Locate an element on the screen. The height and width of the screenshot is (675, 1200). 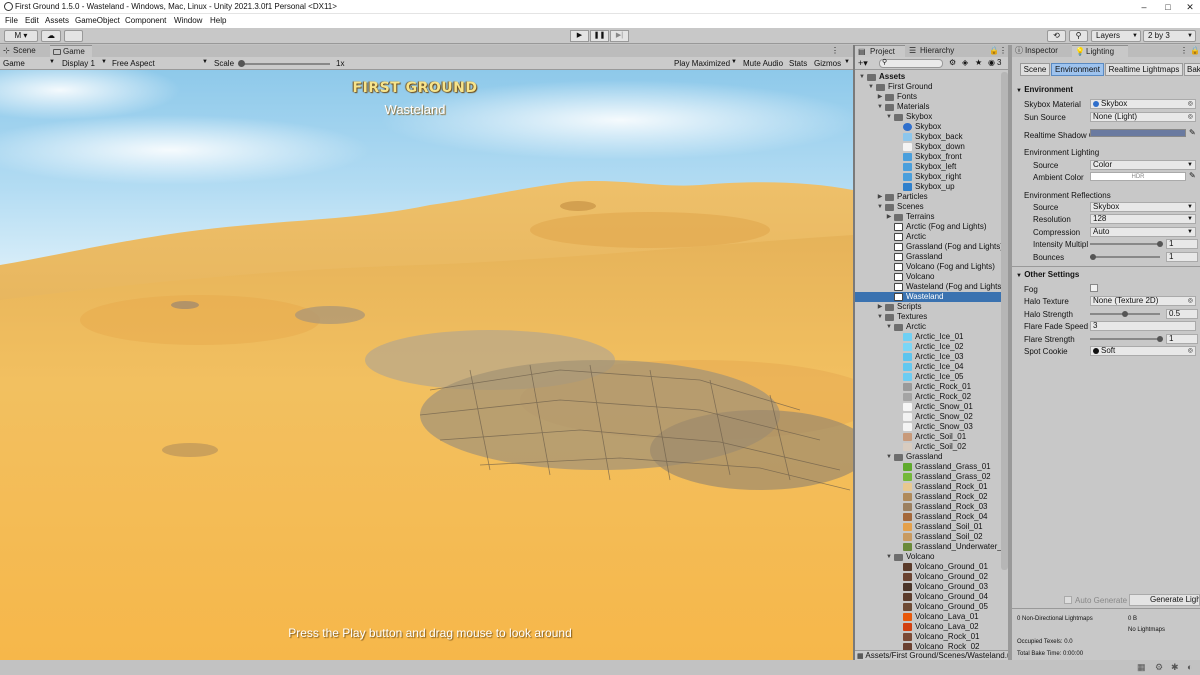
visibility-icon: ◉ is located at coordinates (991, 62).